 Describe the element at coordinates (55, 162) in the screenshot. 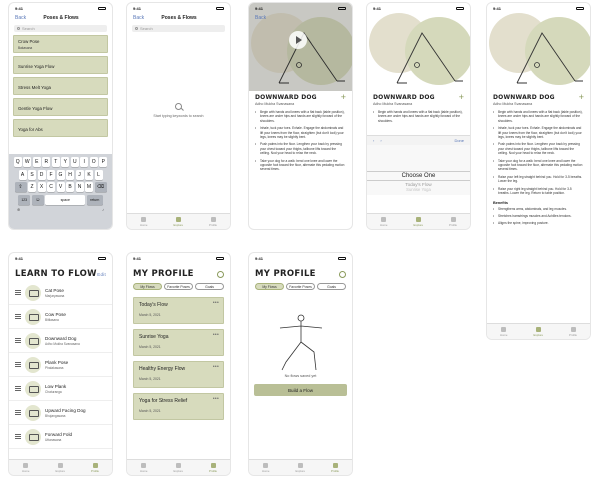

I see `key: T` at that location.